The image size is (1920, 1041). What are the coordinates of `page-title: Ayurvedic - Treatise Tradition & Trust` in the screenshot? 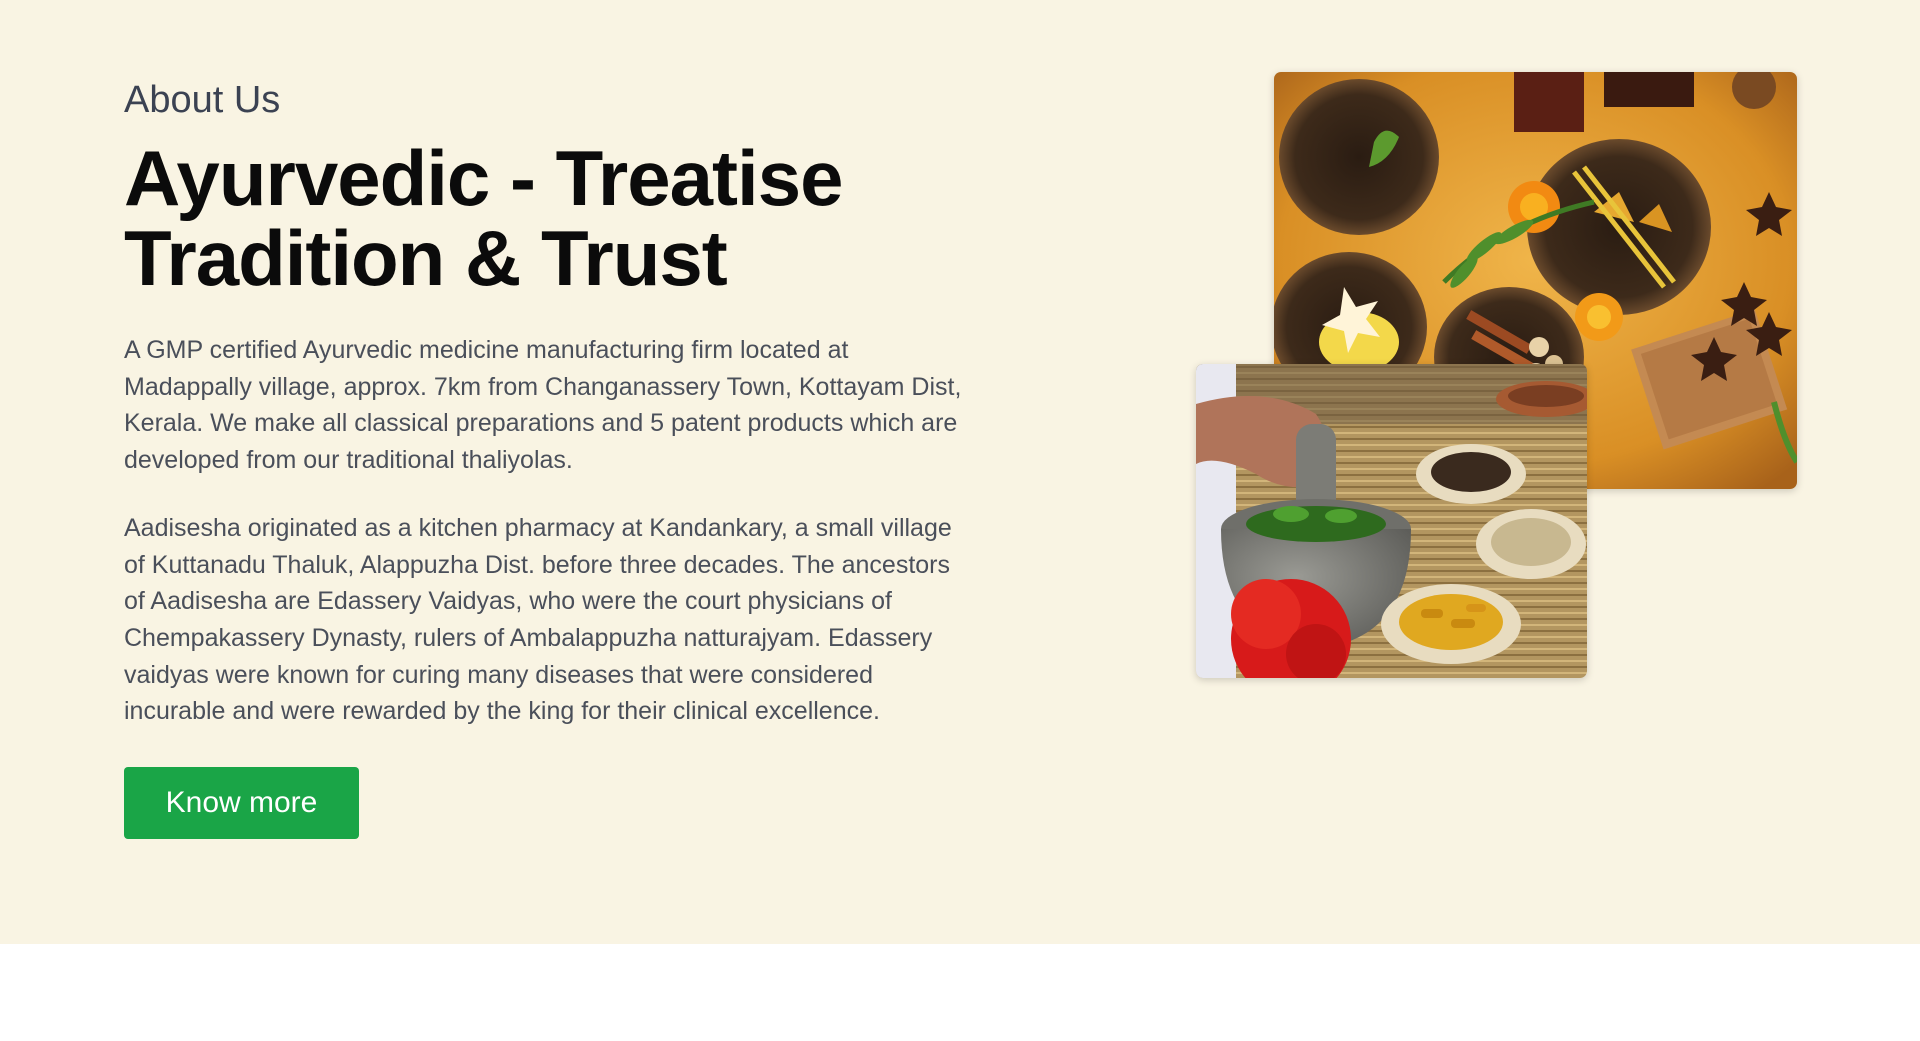 It's located at (544, 218).